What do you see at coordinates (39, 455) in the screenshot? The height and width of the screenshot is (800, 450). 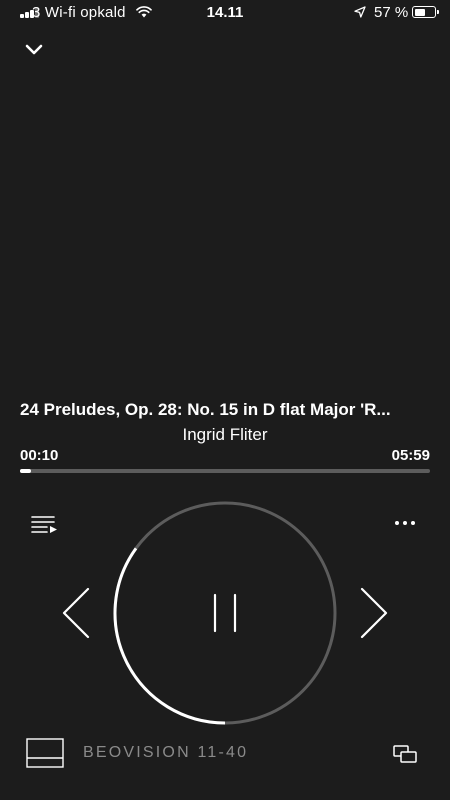 I see `elapsed-time: 00:10` at bounding box center [39, 455].